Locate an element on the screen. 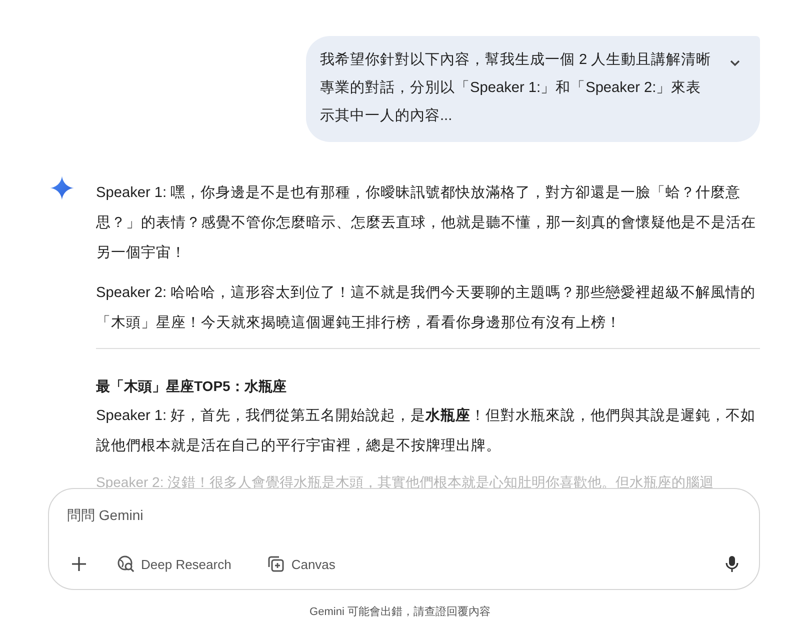 The height and width of the screenshot is (634, 800). plus-icon is located at coordinates (79, 564).